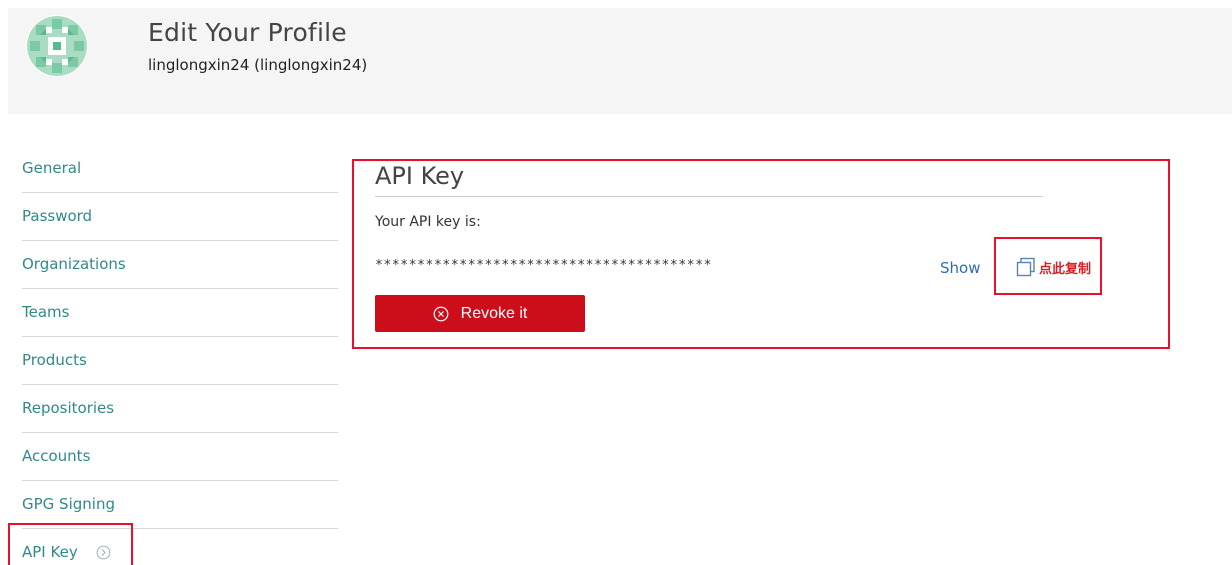 The height and width of the screenshot is (565, 1232). Describe the element at coordinates (1065, 269) in the screenshot. I see `copy-label: 点此复制` at that location.